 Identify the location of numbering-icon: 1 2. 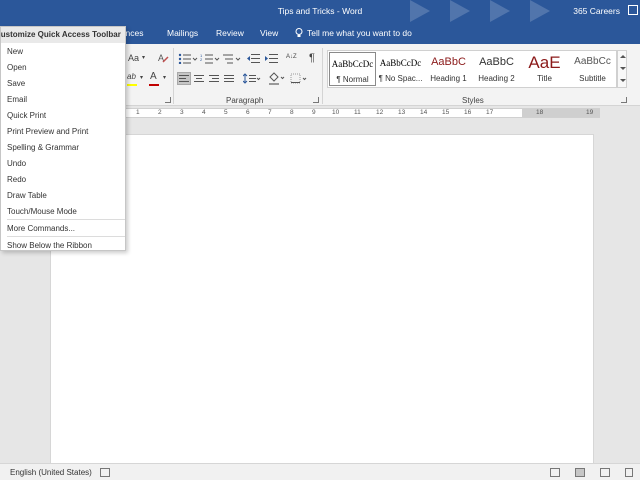
(210, 58).